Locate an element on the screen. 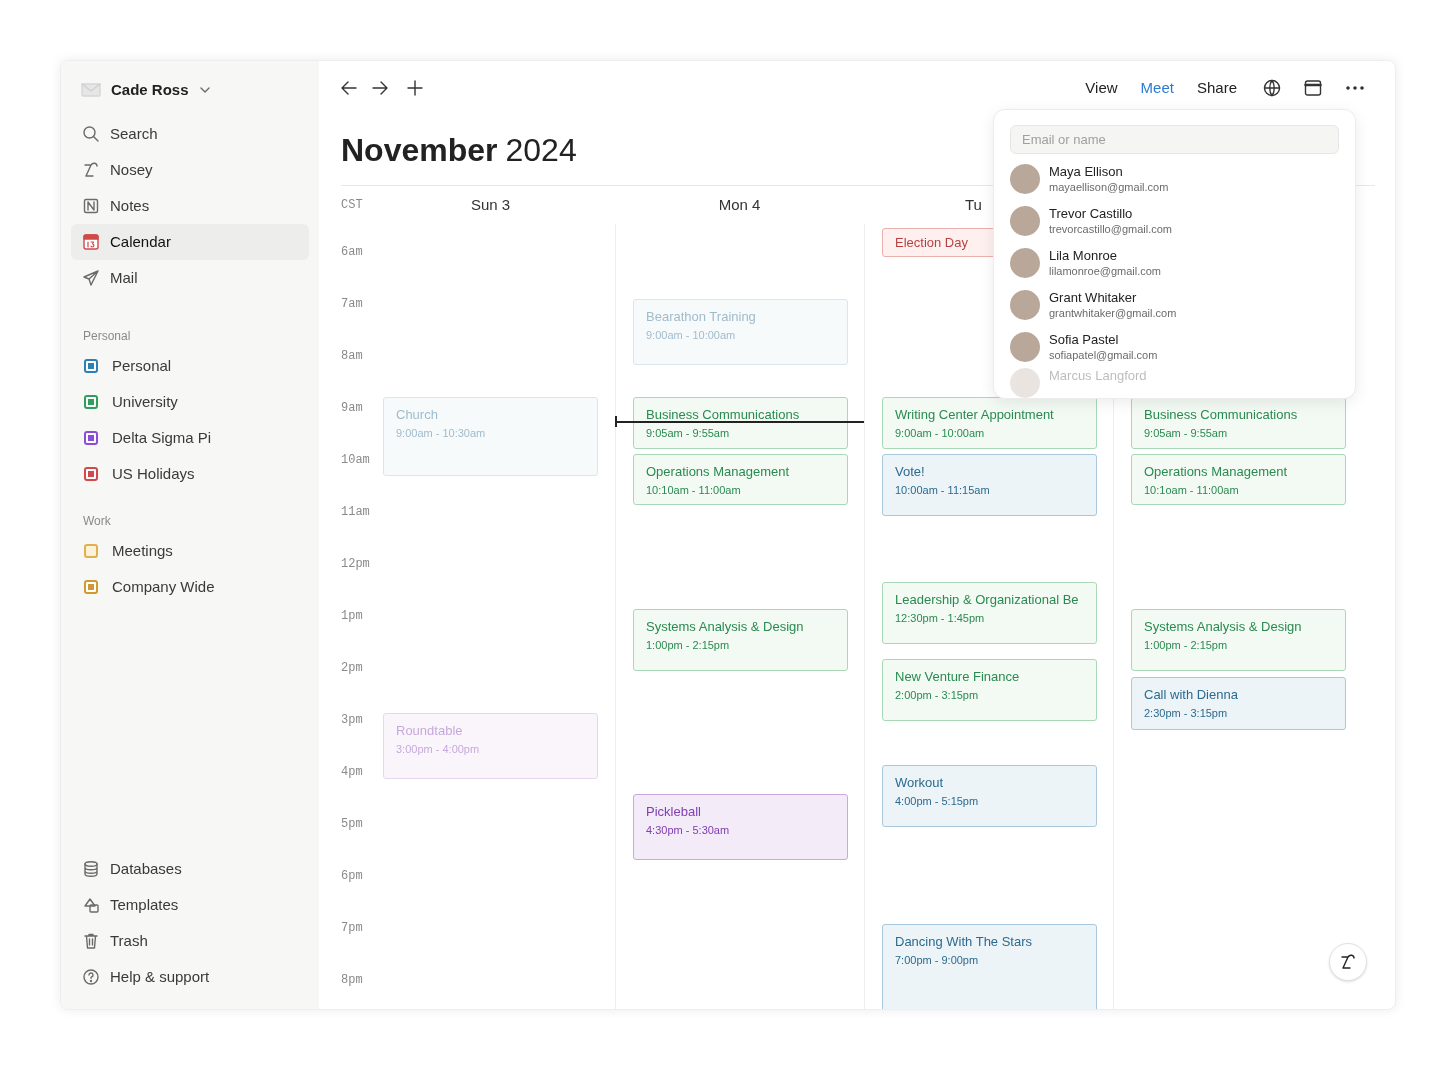  event-card: New Venture Finance 2:00pm - 3:15pm is located at coordinates (989, 690).